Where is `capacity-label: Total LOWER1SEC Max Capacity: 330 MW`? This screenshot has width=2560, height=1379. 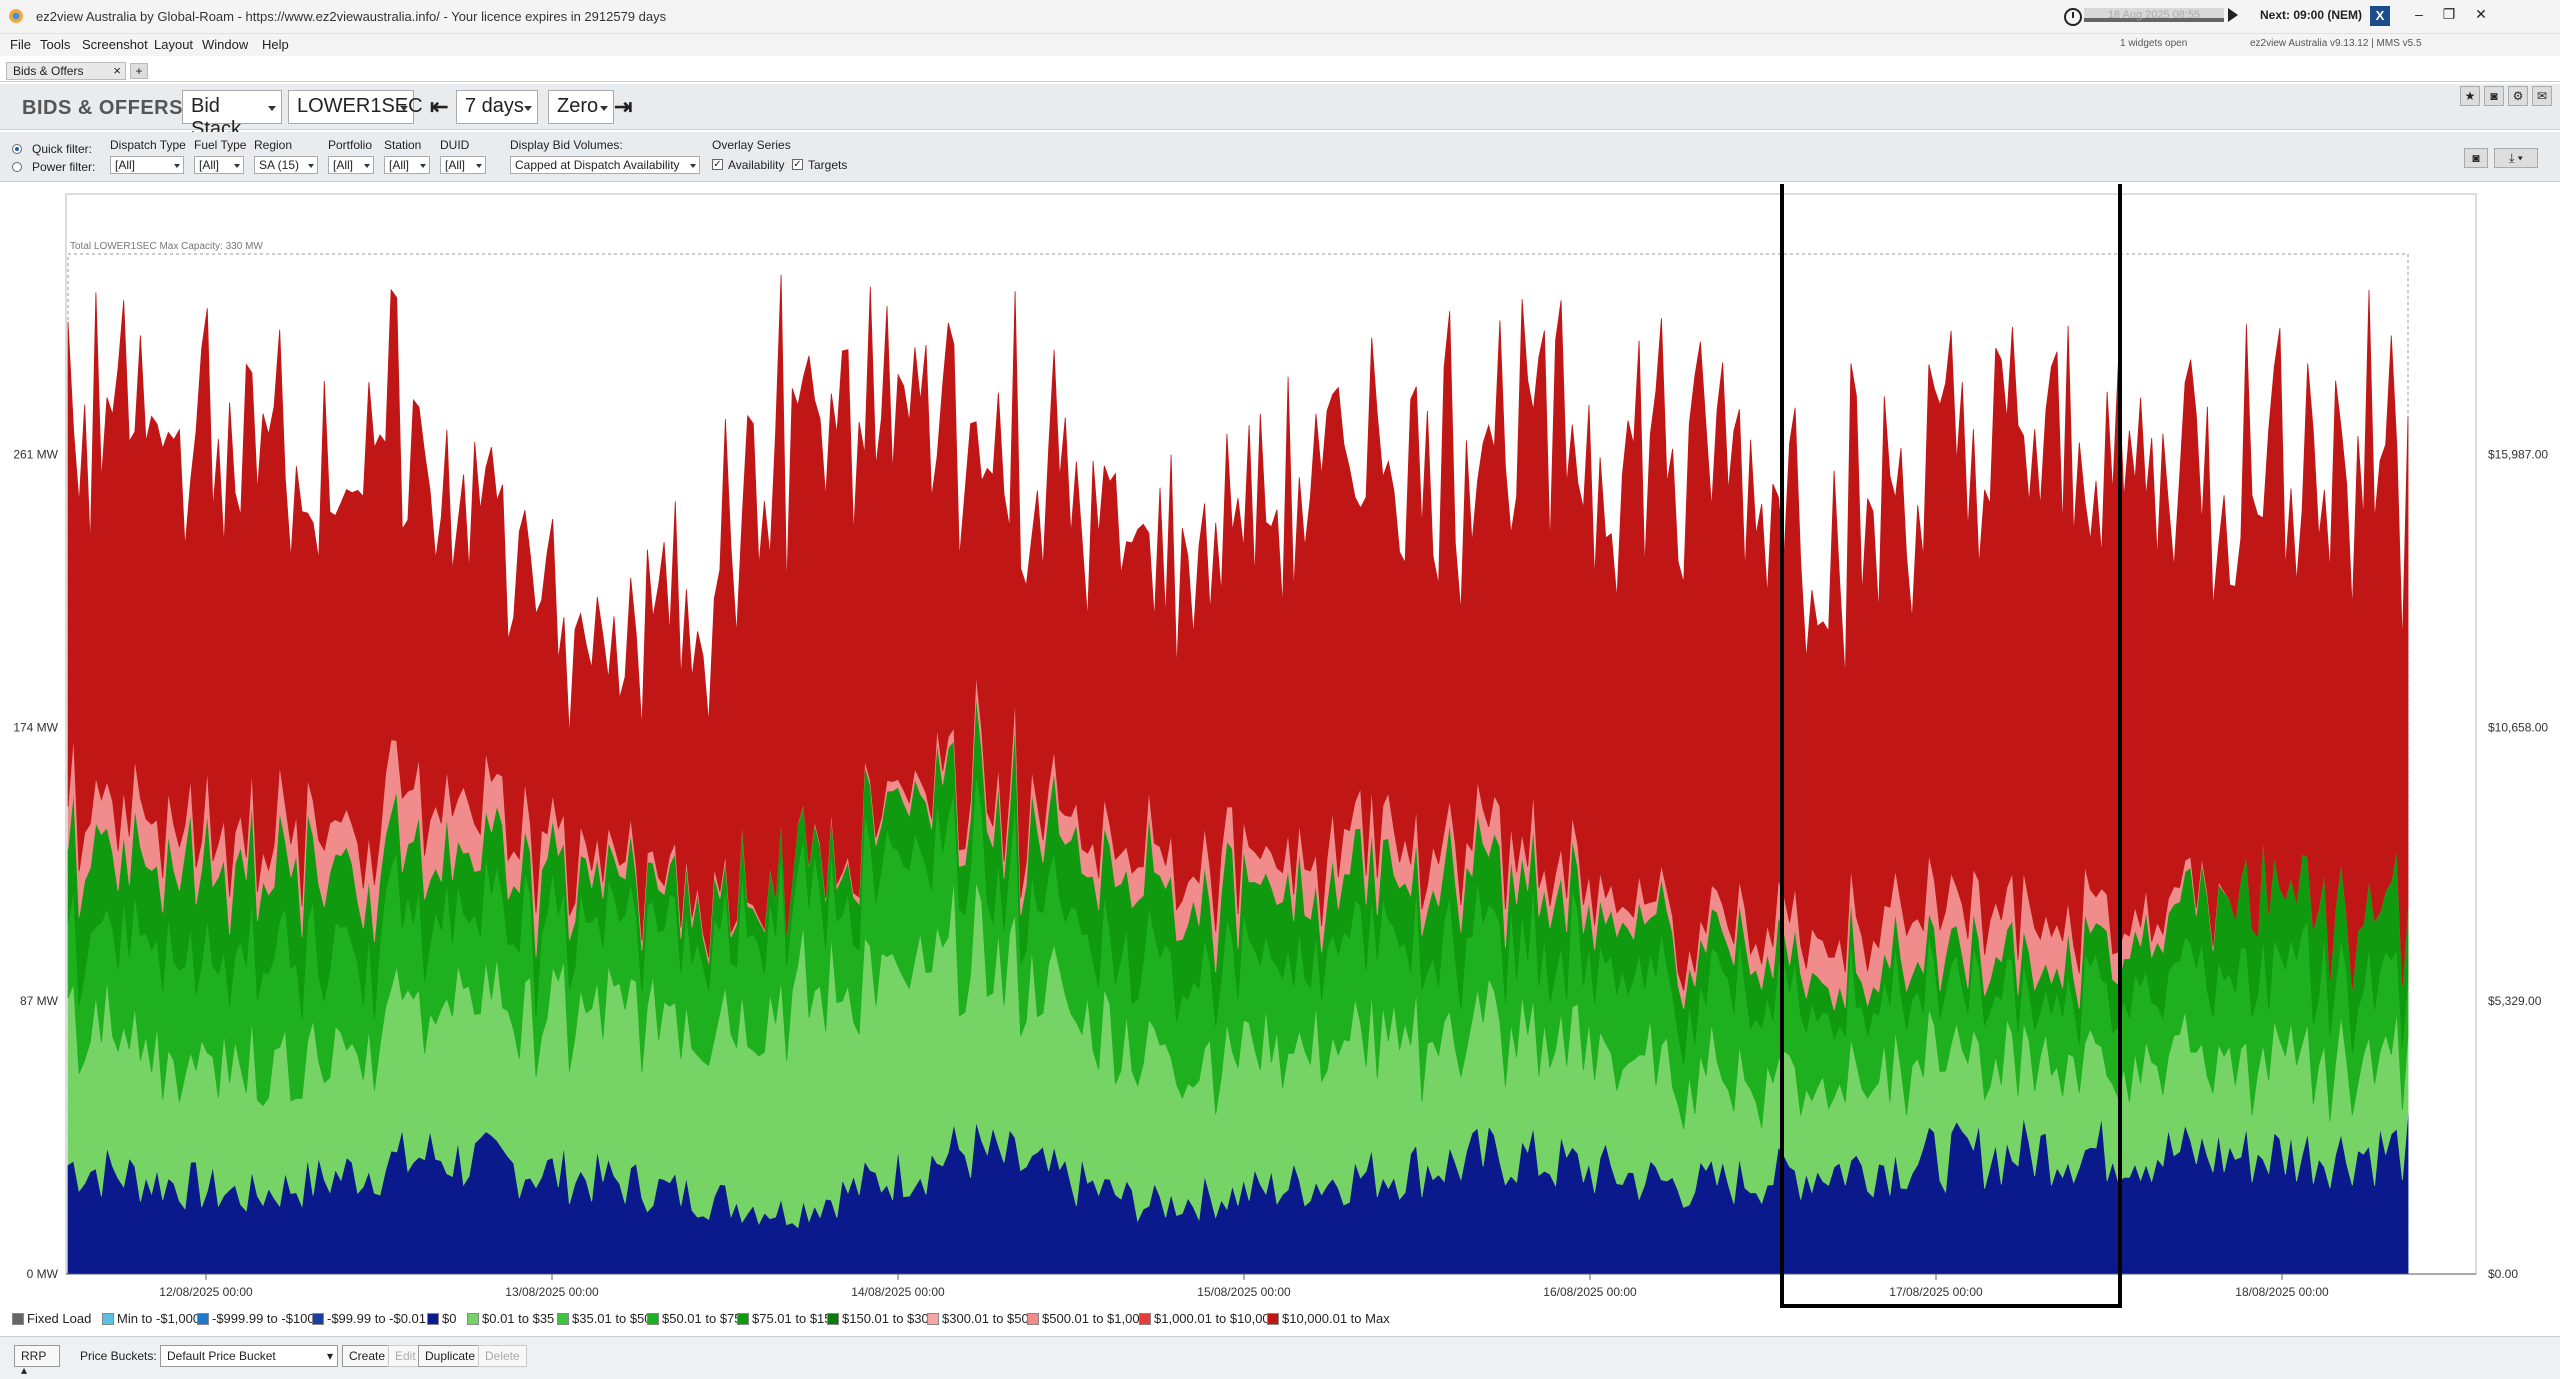 capacity-label: Total LOWER1SEC Max Capacity: 330 MW is located at coordinates (166, 246).